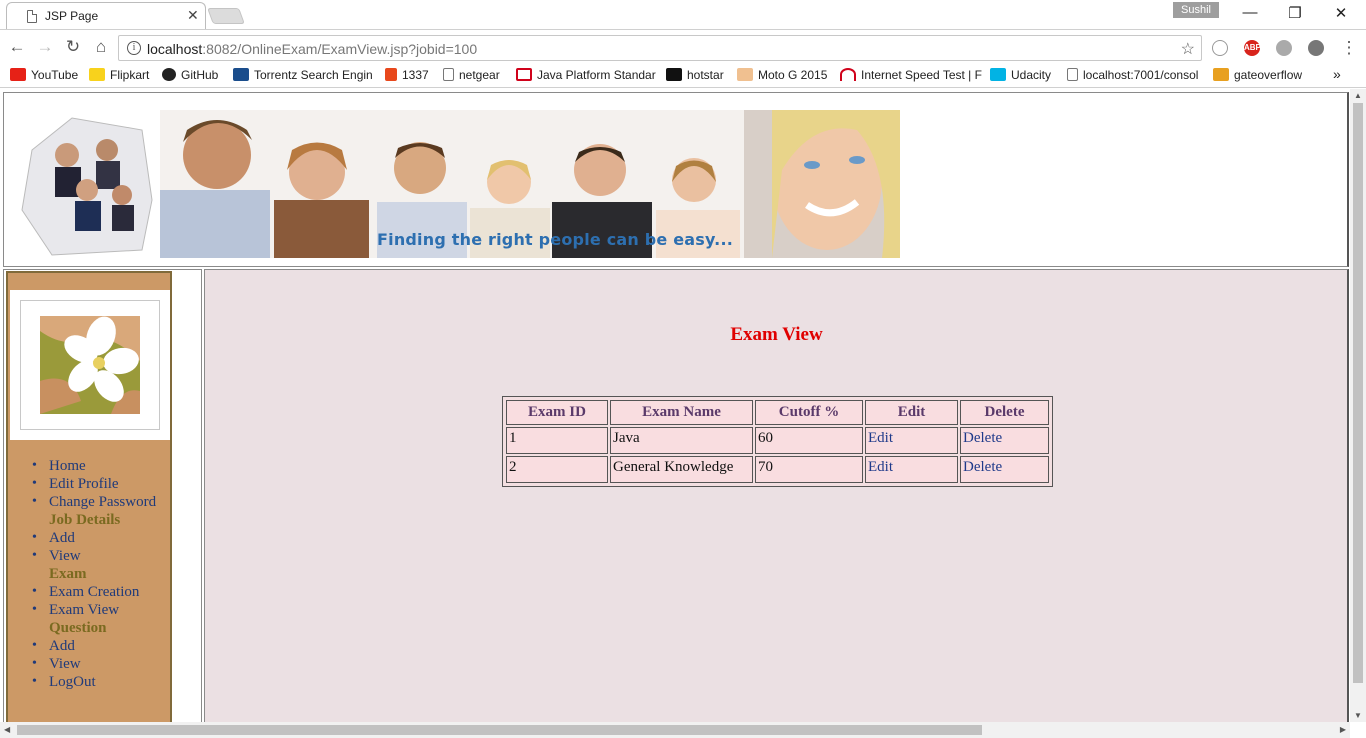 Image resolution: width=1366 pixels, height=738 pixels. What do you see at coordinates (524, 74) in the screenshot?
I see `oracle-icon` at bounding box center [524, 74].